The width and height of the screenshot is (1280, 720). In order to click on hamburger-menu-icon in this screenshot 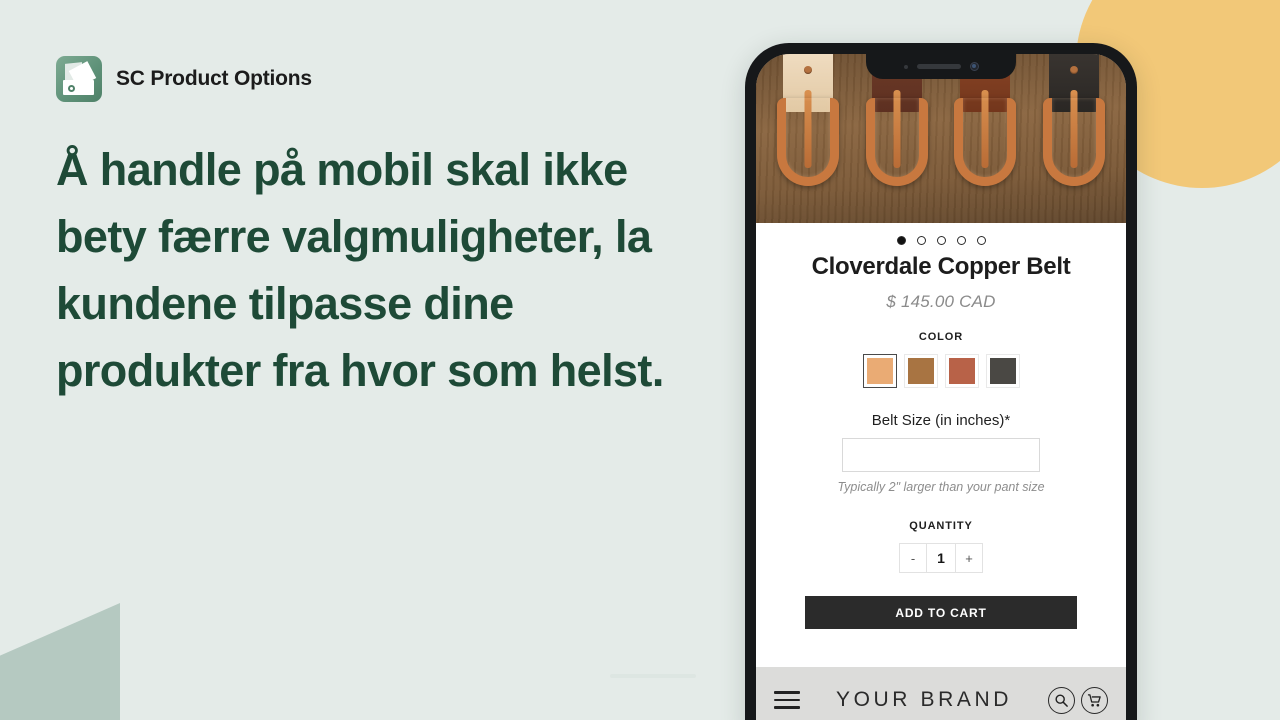, I will do `click(787, 700)`.